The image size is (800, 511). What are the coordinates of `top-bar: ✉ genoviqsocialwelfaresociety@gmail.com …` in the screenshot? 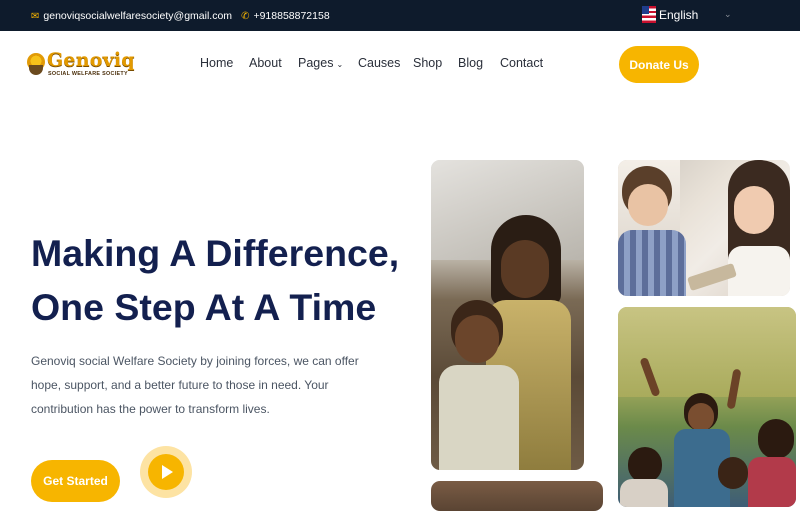 It's located at (400, 15).